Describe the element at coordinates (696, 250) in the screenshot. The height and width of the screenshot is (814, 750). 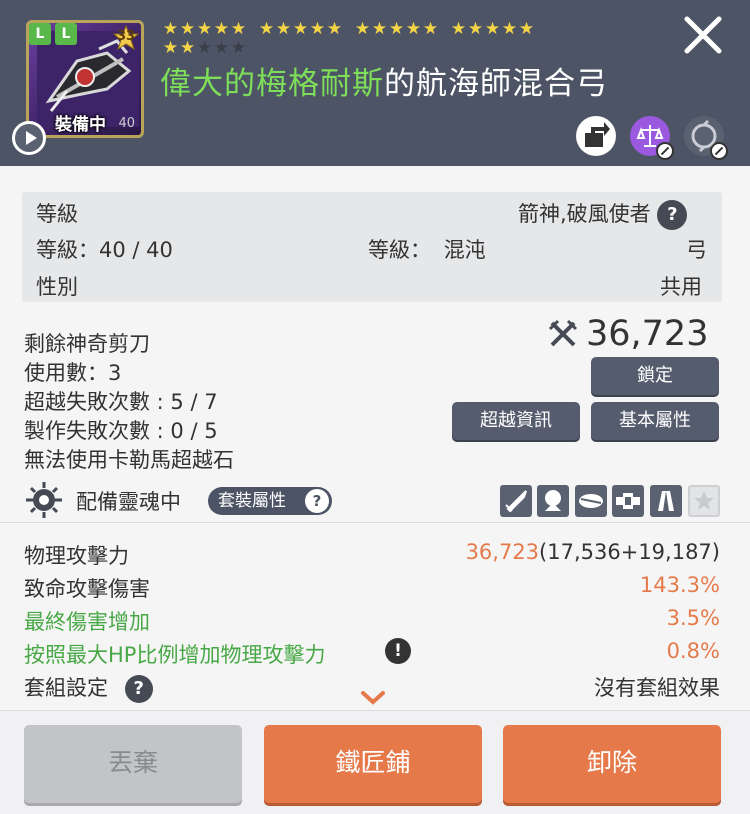
I see `weapon-type: 弓` at that location.